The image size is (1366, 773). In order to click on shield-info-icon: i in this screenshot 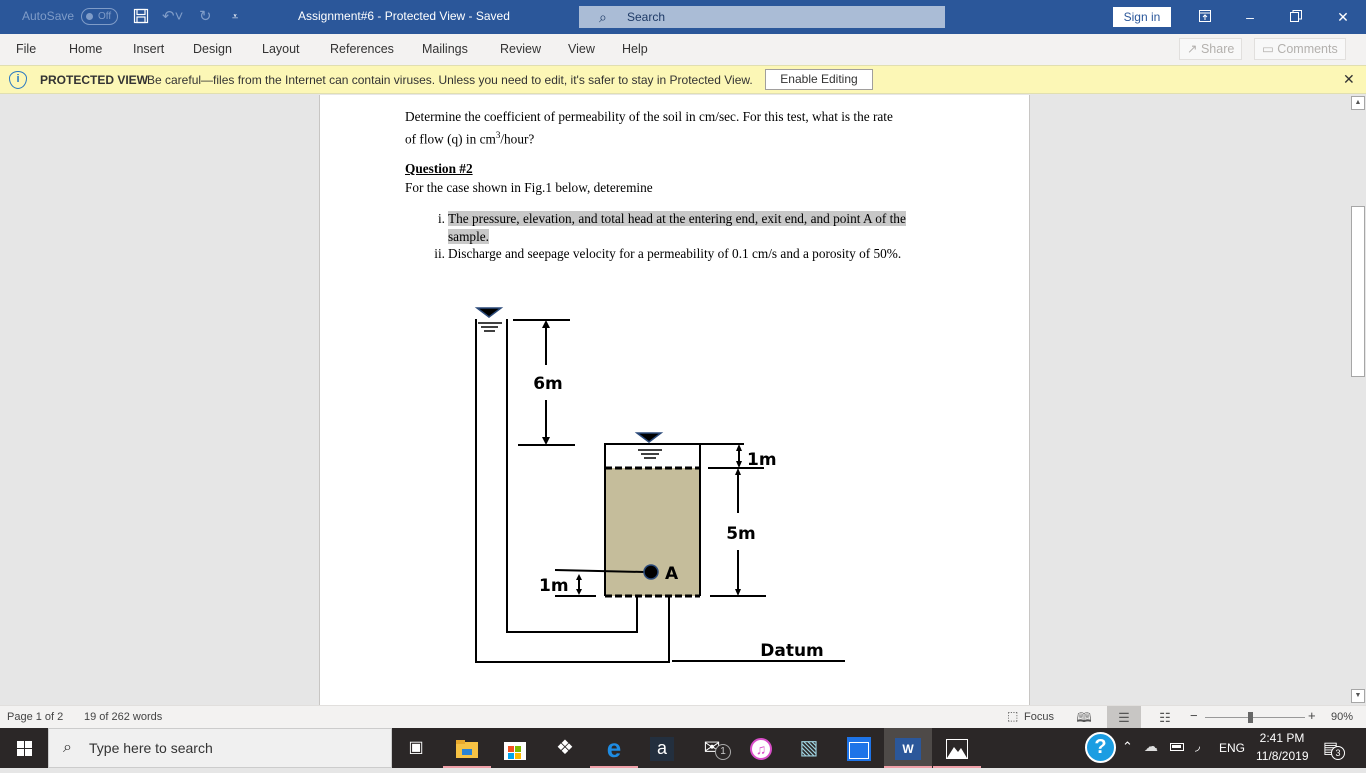, I will do `click(18, 80)`.